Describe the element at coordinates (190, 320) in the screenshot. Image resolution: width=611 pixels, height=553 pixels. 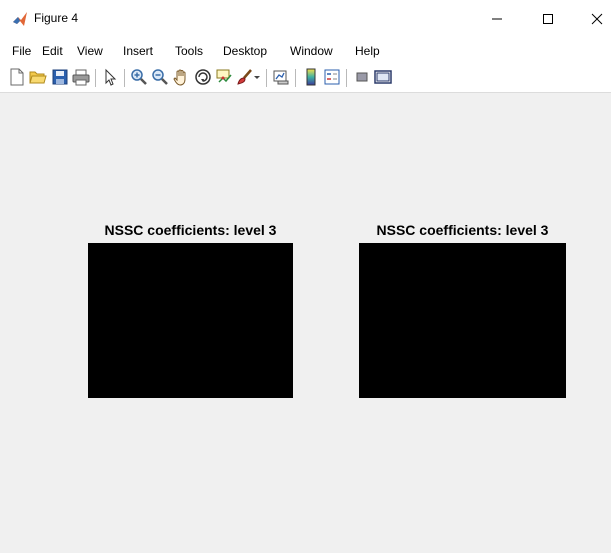
I see `axes-1-image` at that location.